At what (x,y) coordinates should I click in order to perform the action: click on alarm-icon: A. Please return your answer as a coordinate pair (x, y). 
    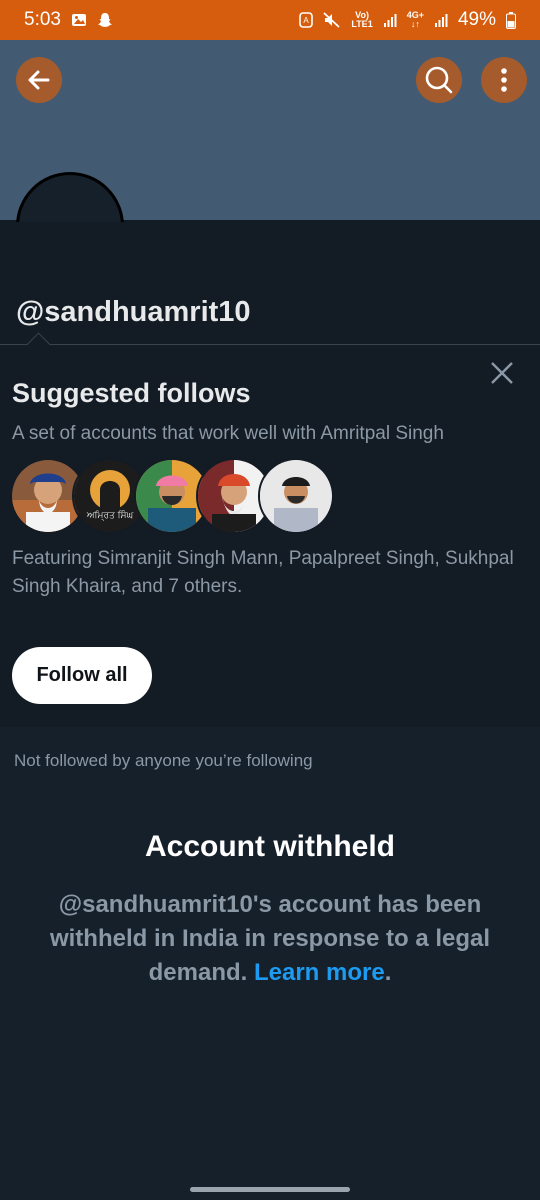
    Looking at the image, I should click on (306, 20).